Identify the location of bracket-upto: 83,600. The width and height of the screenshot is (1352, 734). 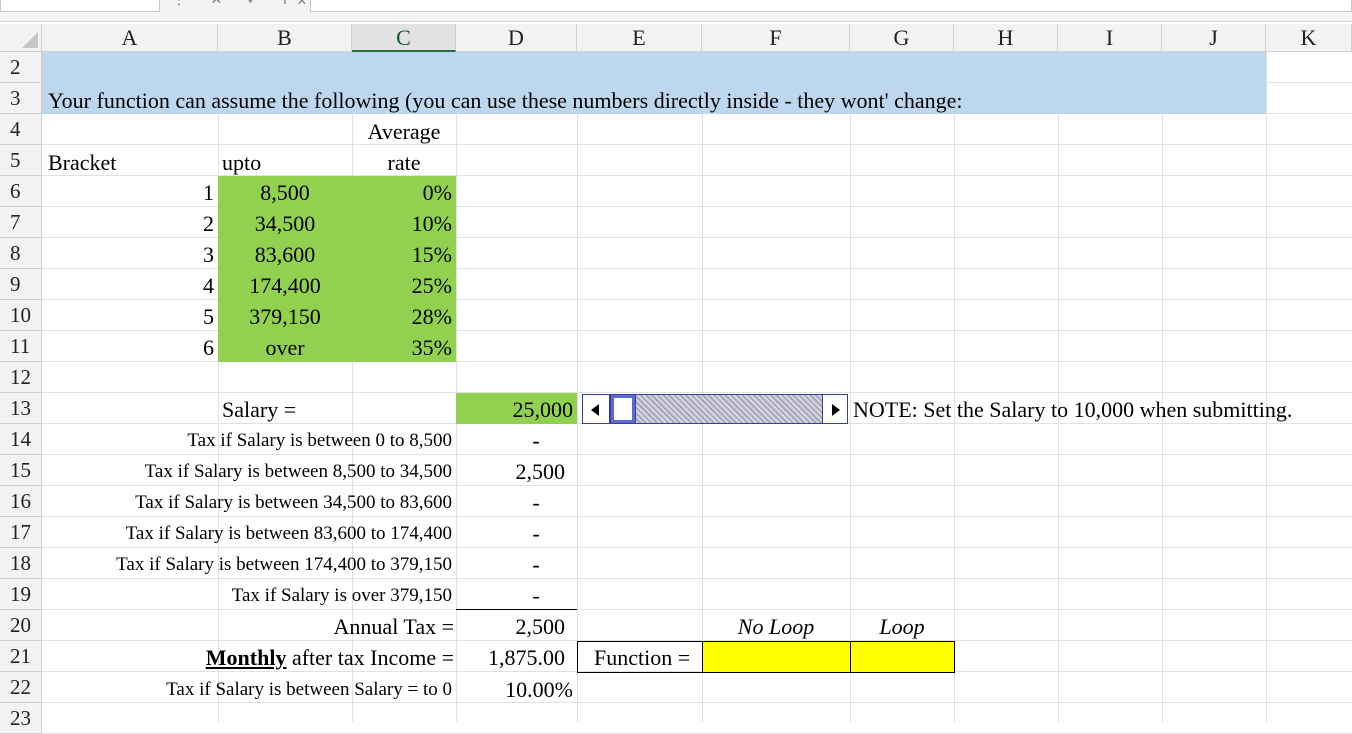
(285, 254).